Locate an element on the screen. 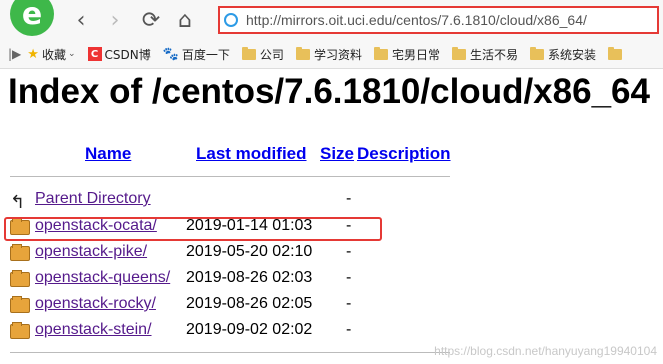 Image resolution: width=663 pixels, height=364 pixels. loading-icon is located at coordinates (231, 20).